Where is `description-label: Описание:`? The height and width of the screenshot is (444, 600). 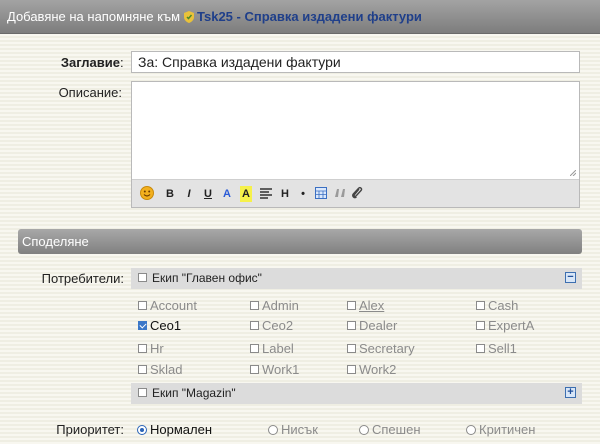
description-label: Описание: is located at coordinates (90, 92).